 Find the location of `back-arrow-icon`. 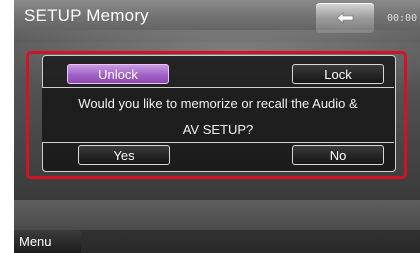

back-arrow-icon is located at coordinates (345, 18).